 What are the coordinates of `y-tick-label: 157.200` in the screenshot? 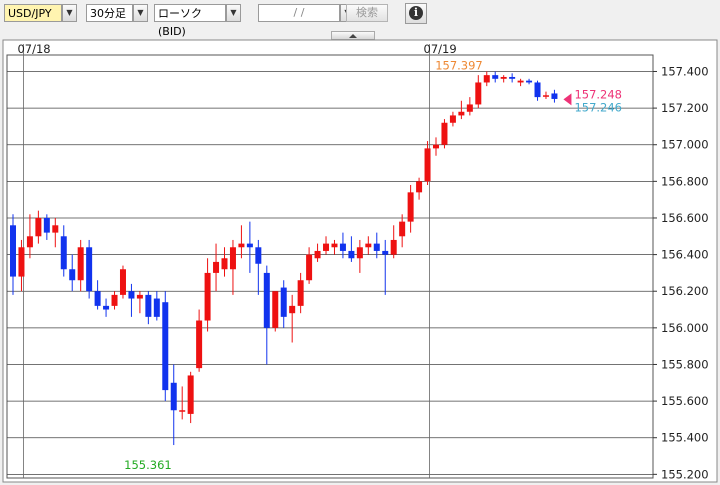 It's located at (685, 108).